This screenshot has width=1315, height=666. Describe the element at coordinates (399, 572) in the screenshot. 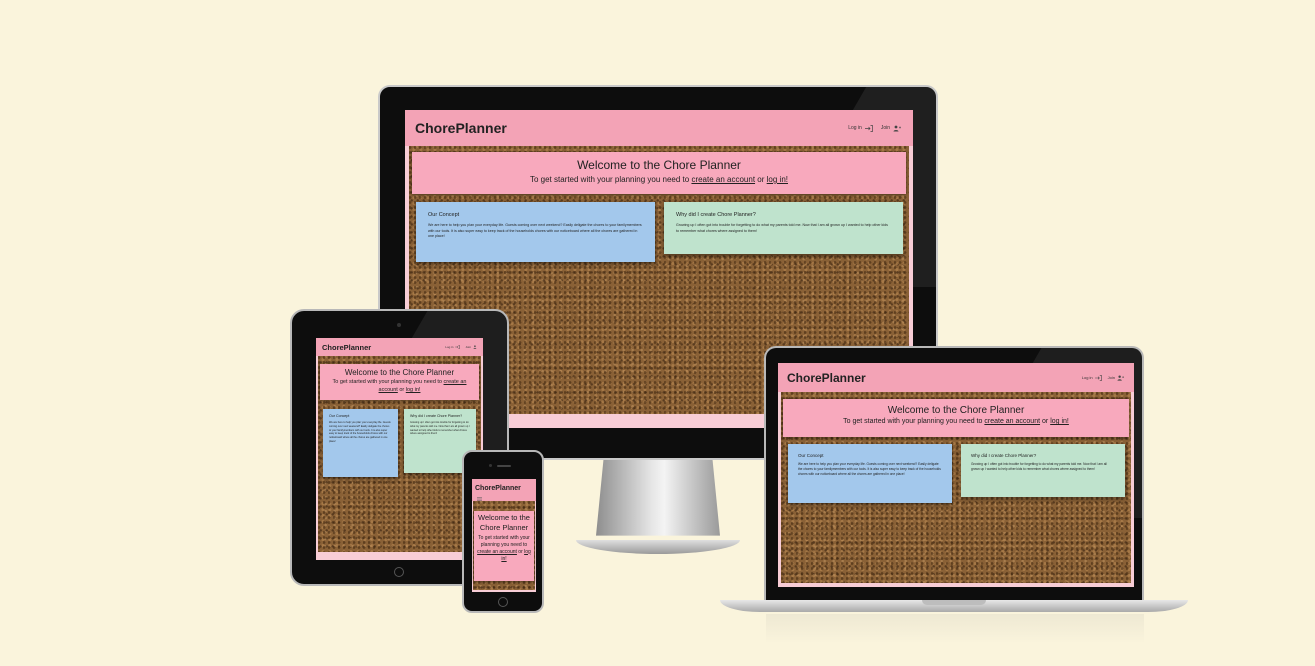

I see `tablet-home-button` at that location.